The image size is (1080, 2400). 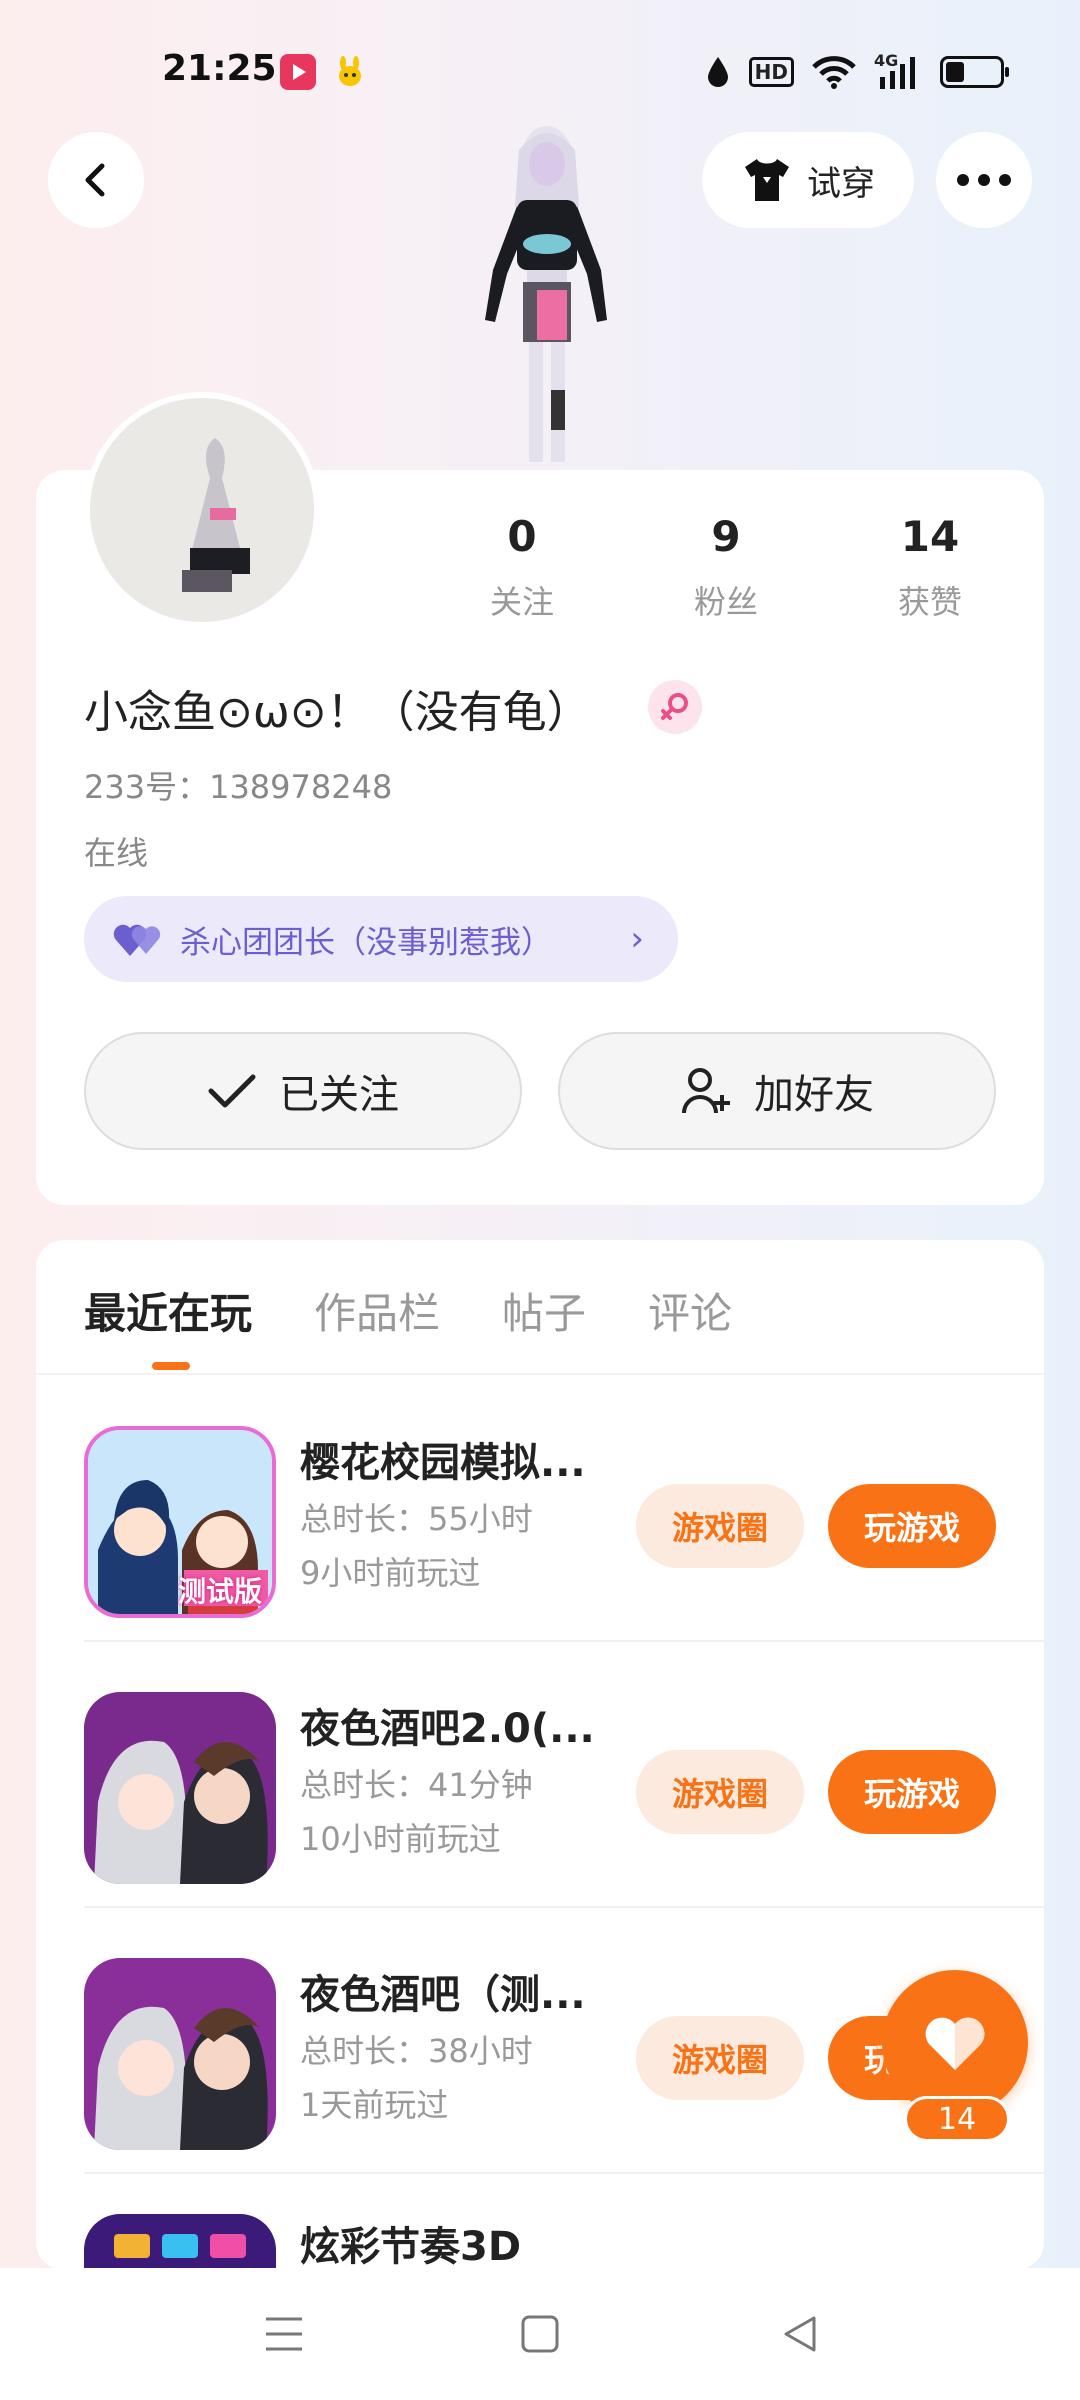 What do you see at coordinates (522, 567) in the screenshot?
I see `stat-following: 0 关注` at bounding box center [522, 567].